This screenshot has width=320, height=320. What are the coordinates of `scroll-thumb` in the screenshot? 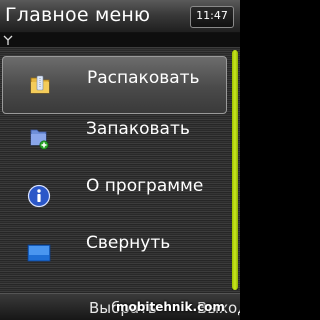 It's located at (235, 170).